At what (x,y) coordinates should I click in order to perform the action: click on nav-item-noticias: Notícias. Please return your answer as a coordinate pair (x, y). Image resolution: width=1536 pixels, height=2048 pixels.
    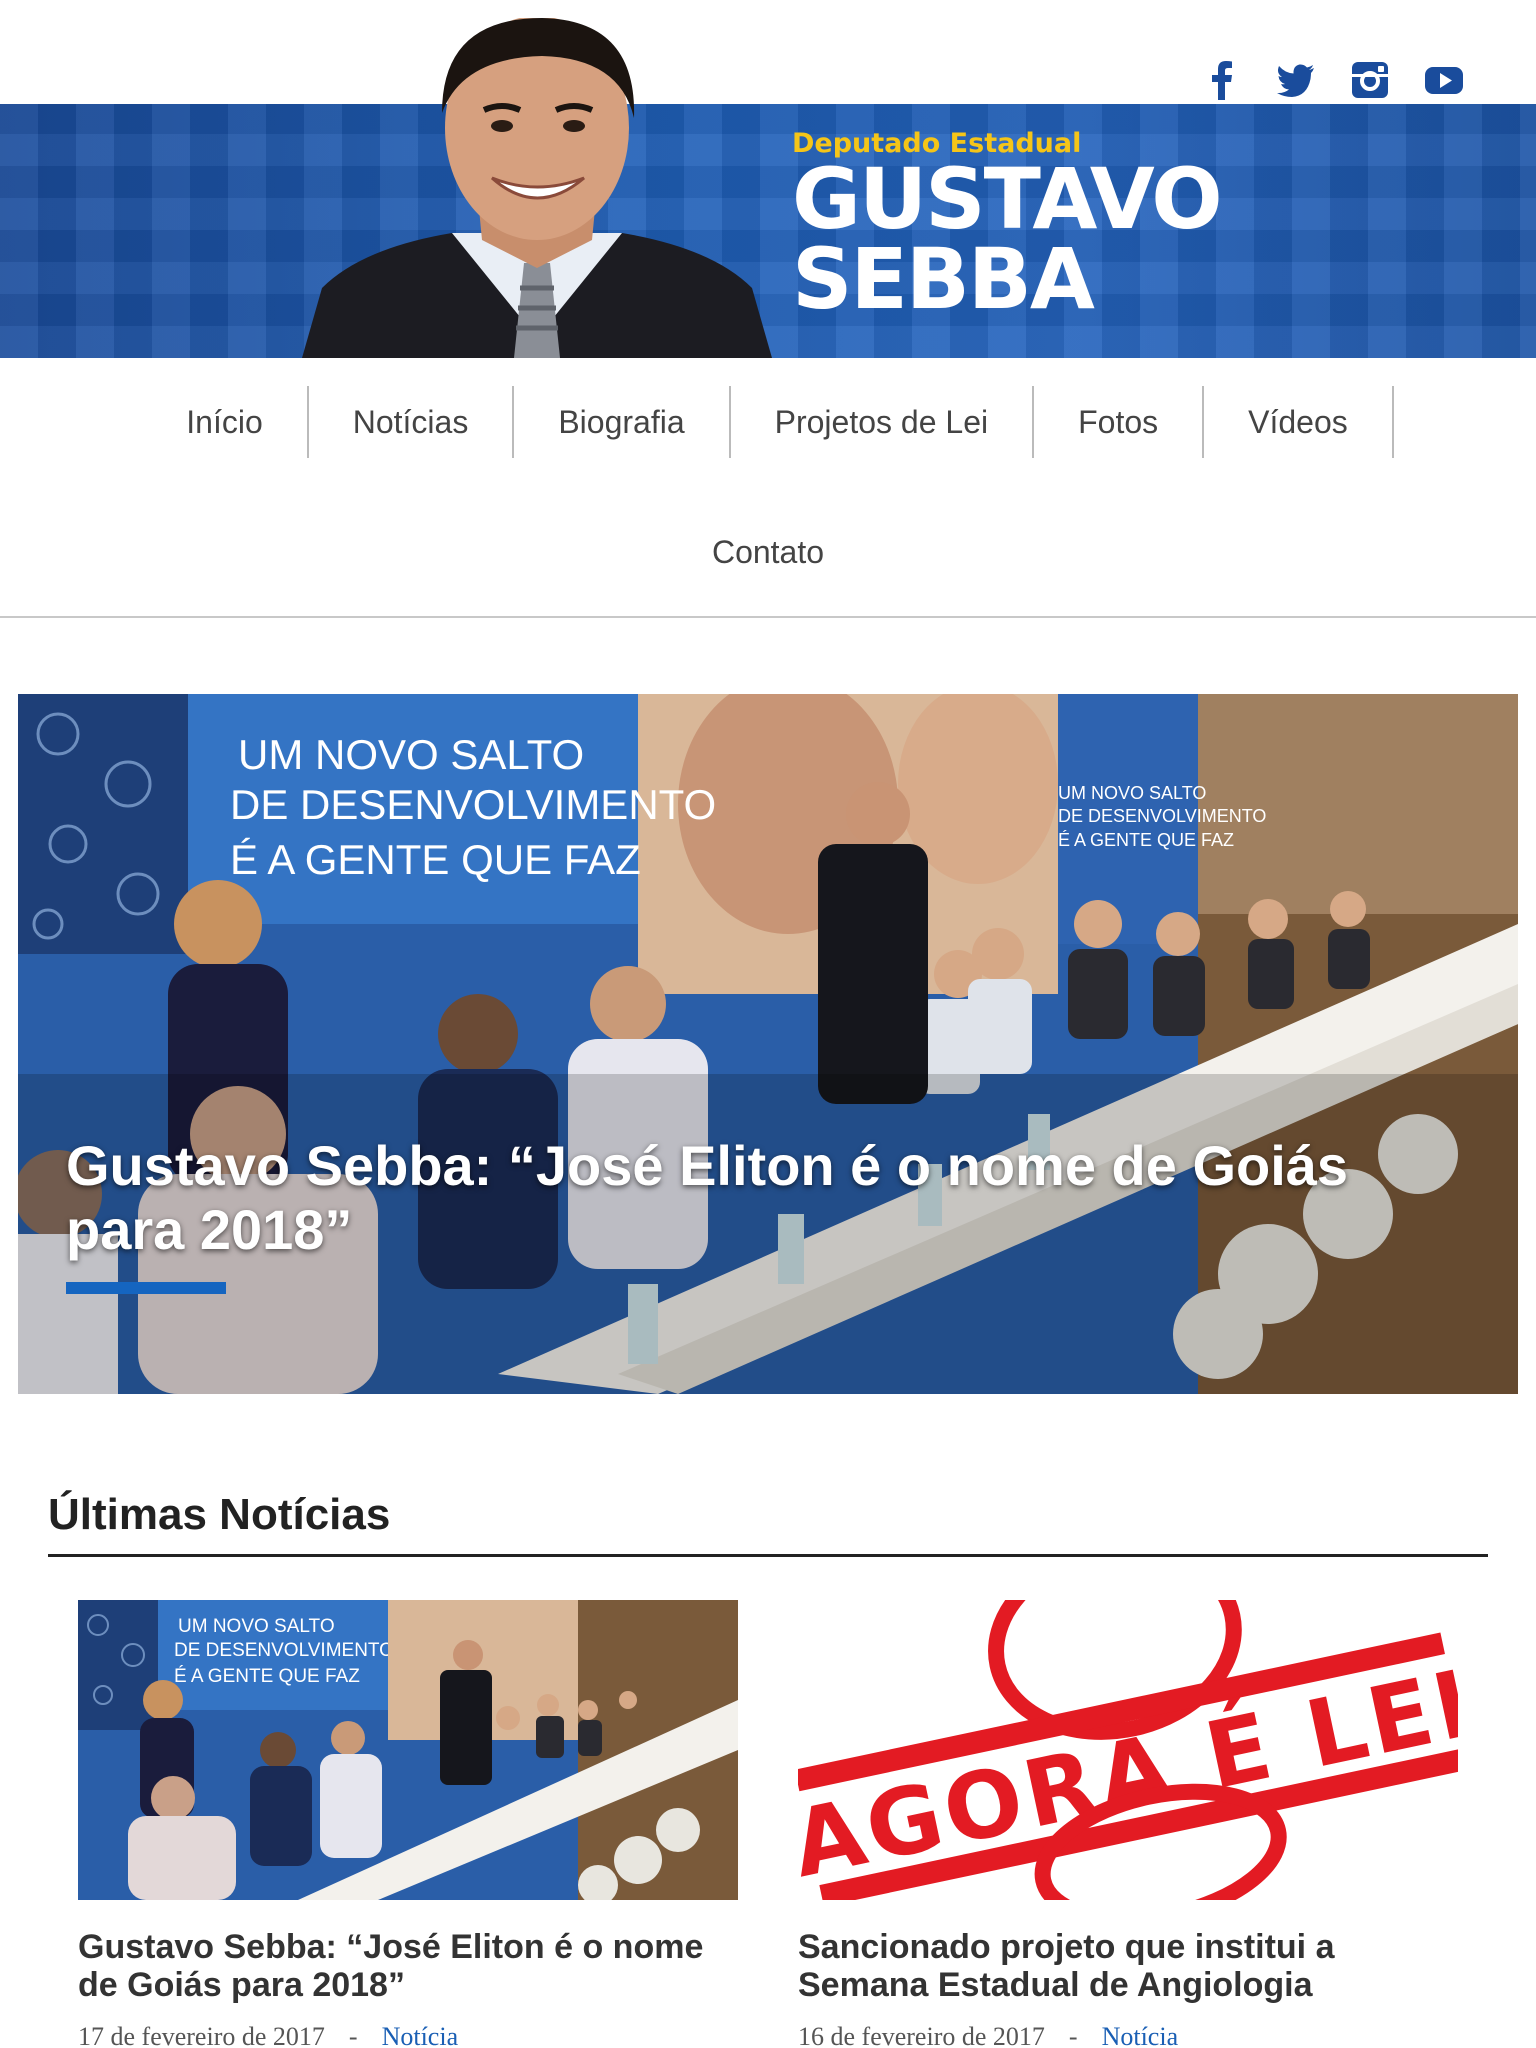
    Looking at the image, I should click on (412, 422).